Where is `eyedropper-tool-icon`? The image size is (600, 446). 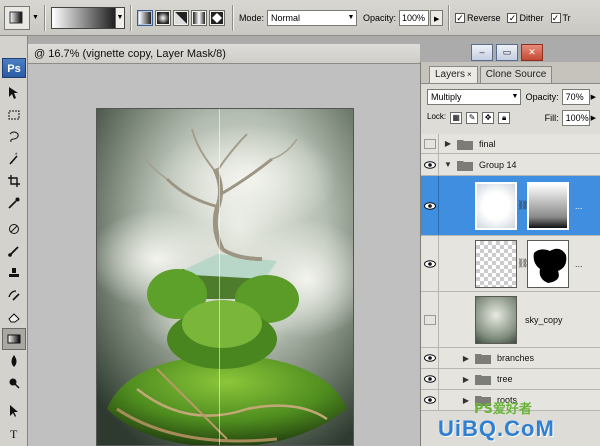
eyedropper-tool-icon is located at coordinates (14, 203).